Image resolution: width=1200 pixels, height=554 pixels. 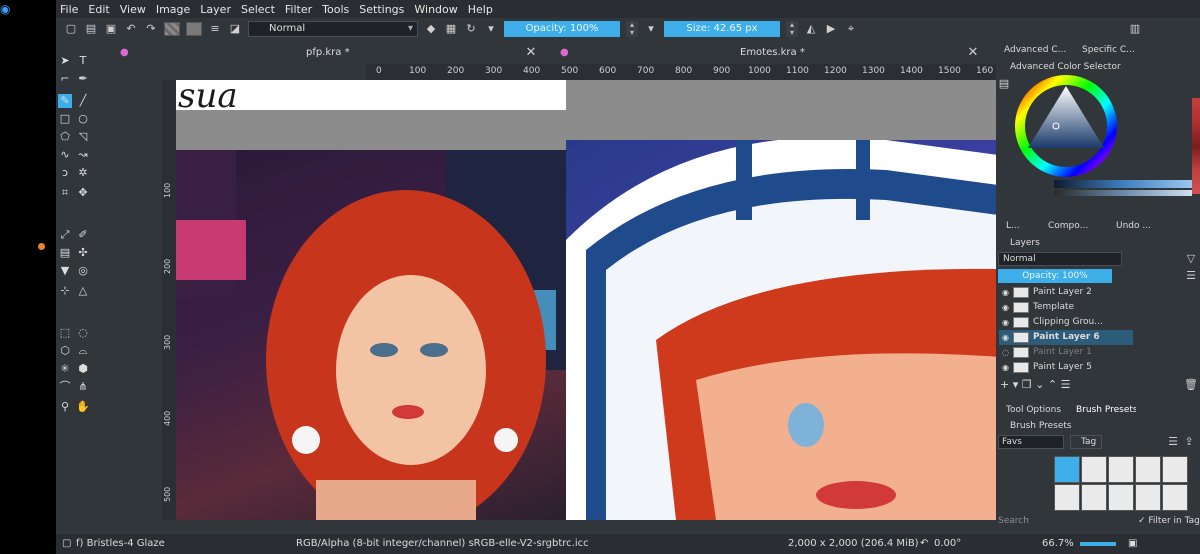 I want to click on brush-settings-icon: ≡, so click(x=215, y=29).